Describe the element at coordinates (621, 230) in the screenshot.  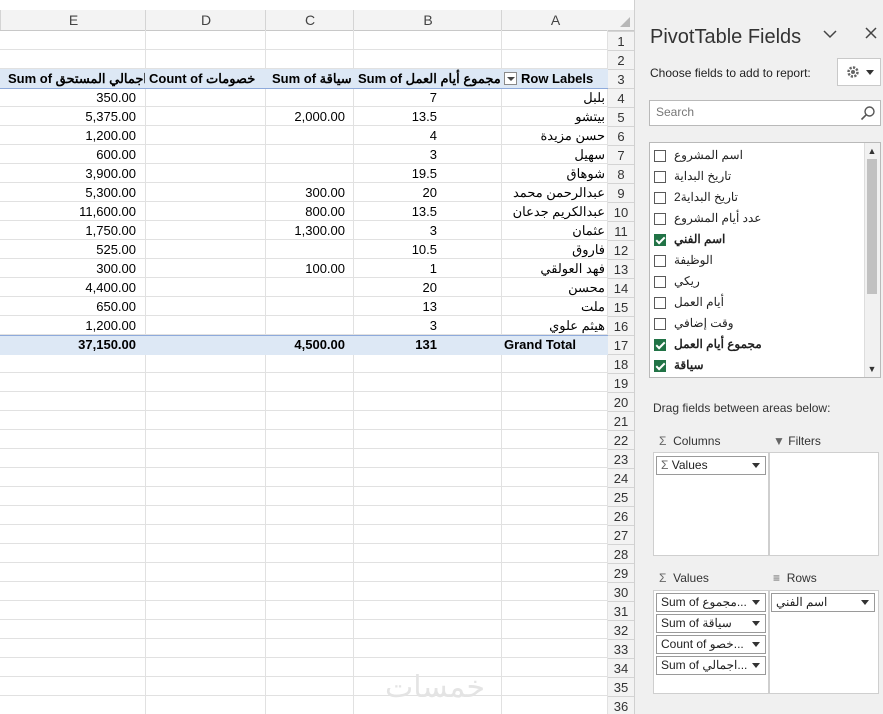
I see `row-header-11: 11` at that location.